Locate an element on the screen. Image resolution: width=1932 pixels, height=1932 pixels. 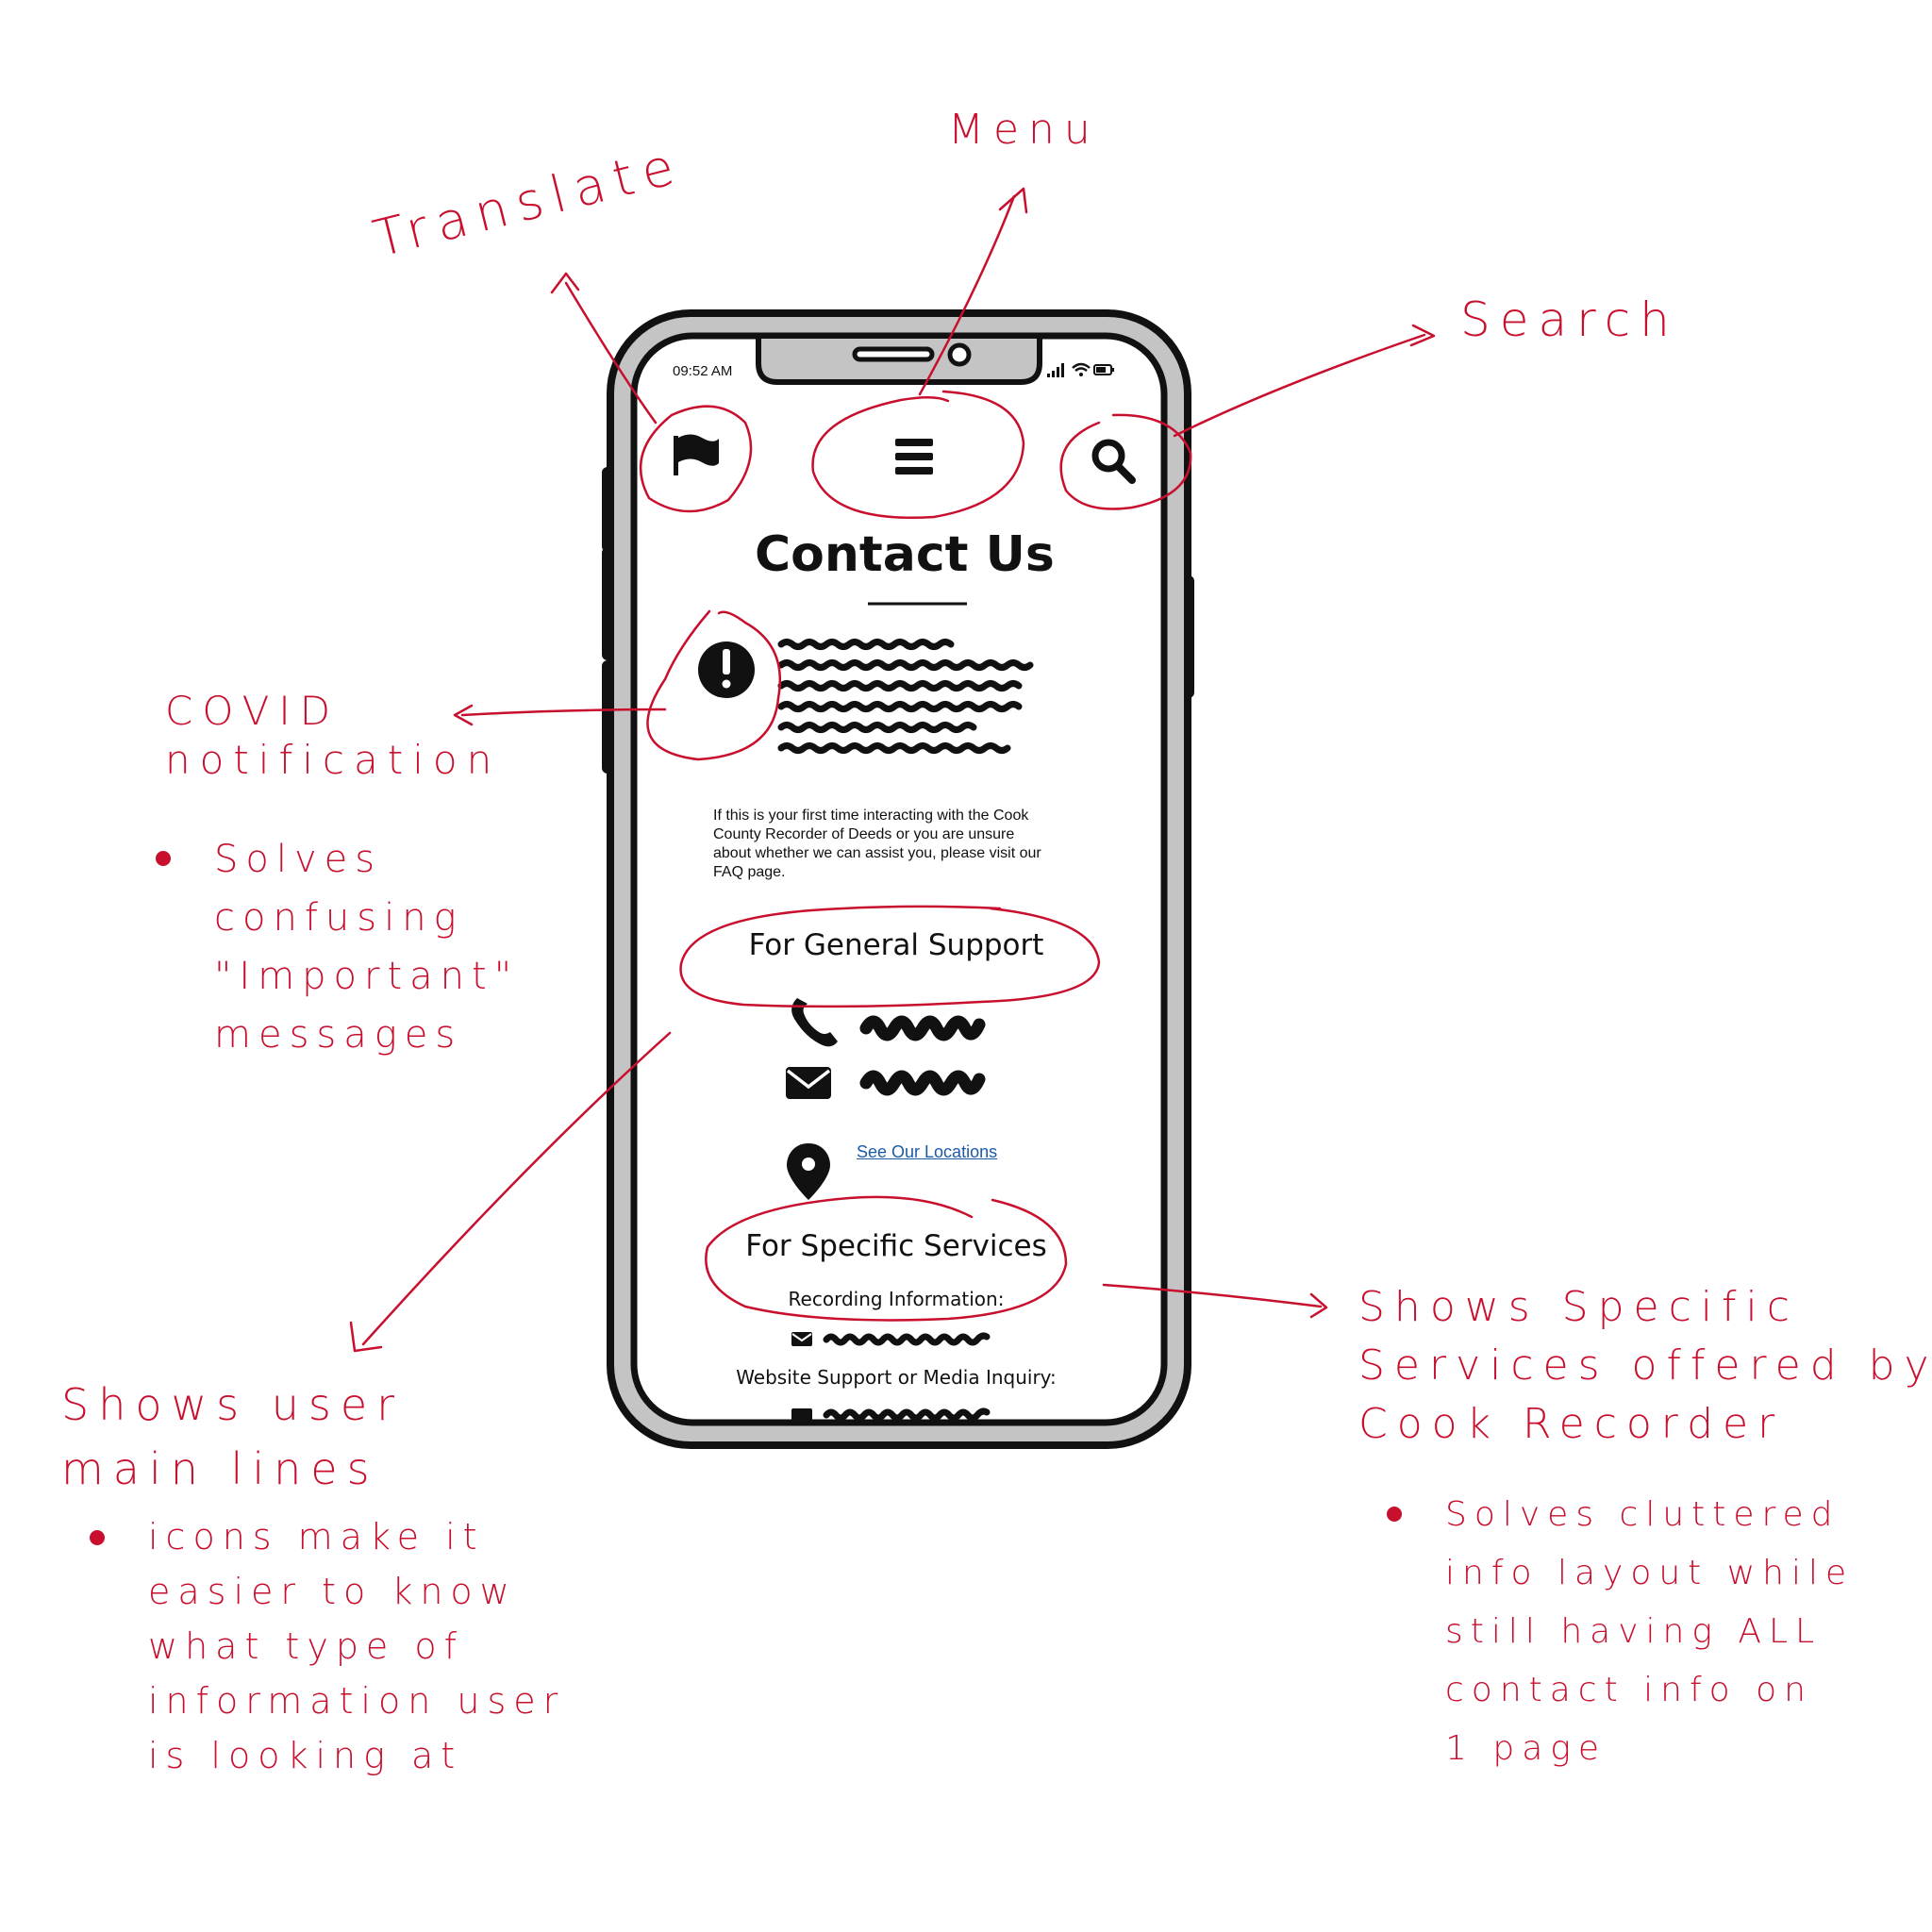
recording-information-label: Recording Information: is located at coordinates (897, 1299).